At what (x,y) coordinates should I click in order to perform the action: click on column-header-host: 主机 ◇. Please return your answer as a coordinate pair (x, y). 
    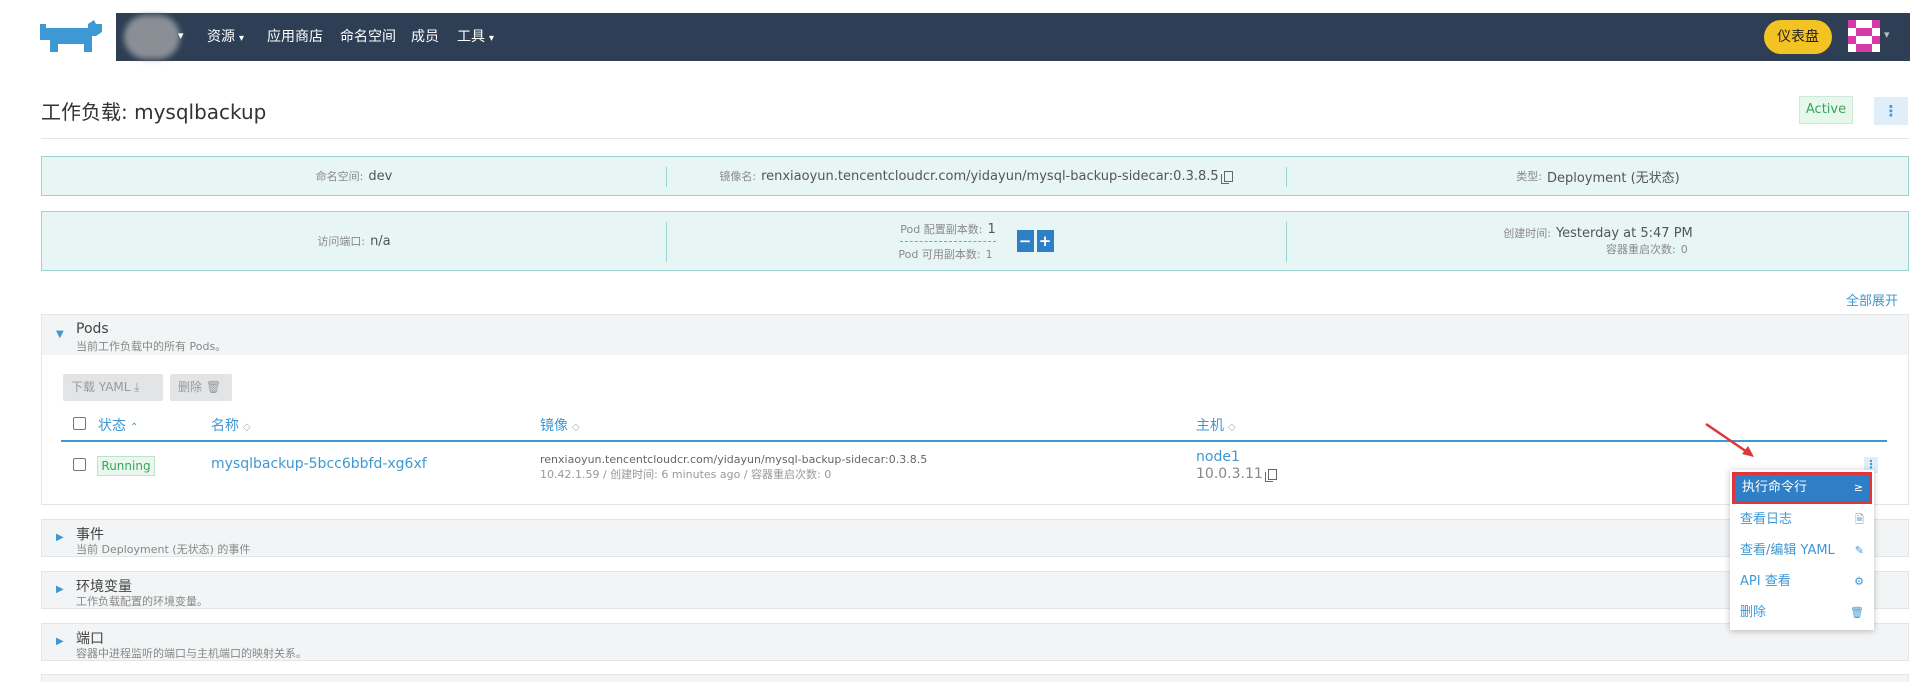
    Looking at the image, I should click on (1216, 425).